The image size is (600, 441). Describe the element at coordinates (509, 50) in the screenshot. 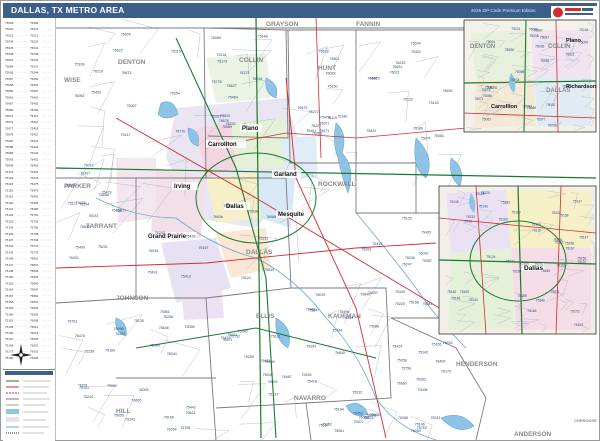

I see `inset-north-zip-label: 75056` at that location.